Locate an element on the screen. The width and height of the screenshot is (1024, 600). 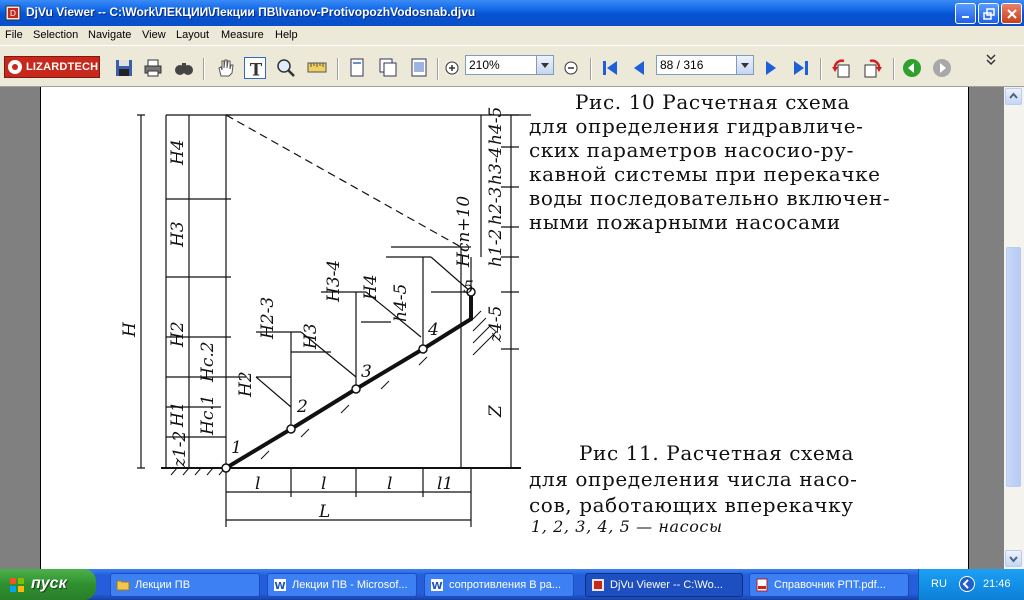
first-page-button is located at coordinates (610, 68).